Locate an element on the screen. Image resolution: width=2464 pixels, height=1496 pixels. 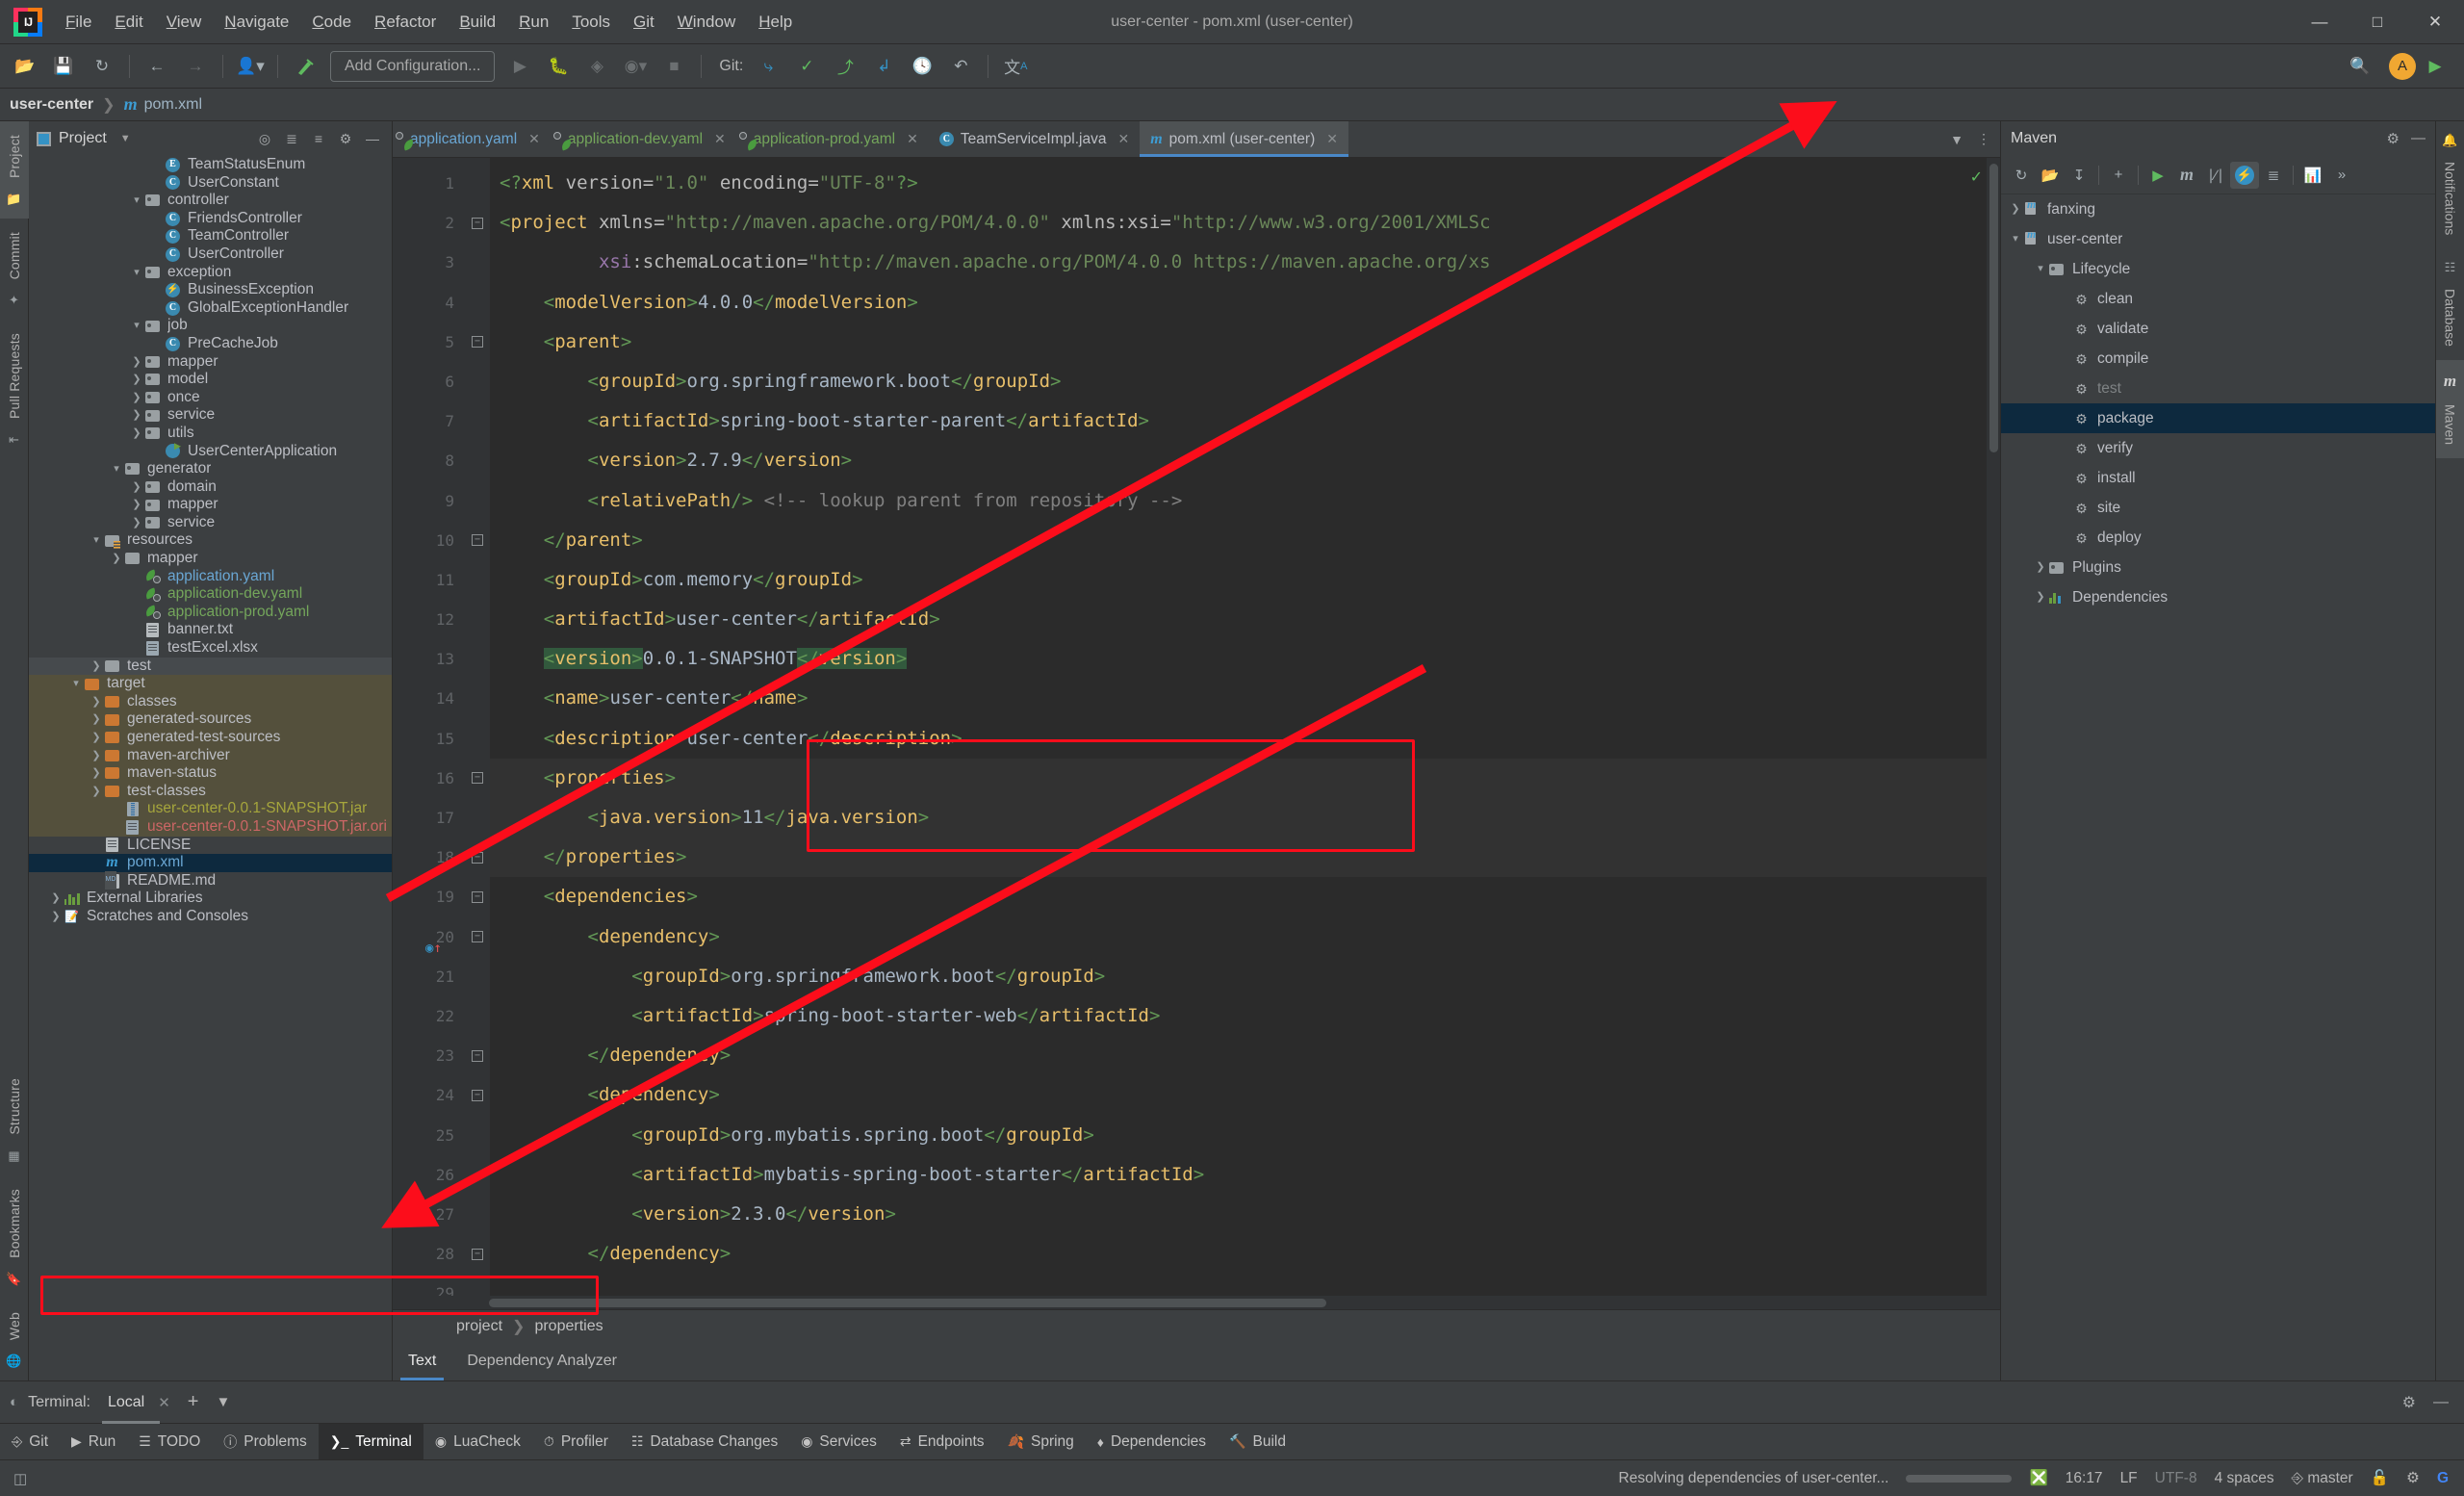
show-dependencies-icon: 📊 is located at coordinates (2312, 175).